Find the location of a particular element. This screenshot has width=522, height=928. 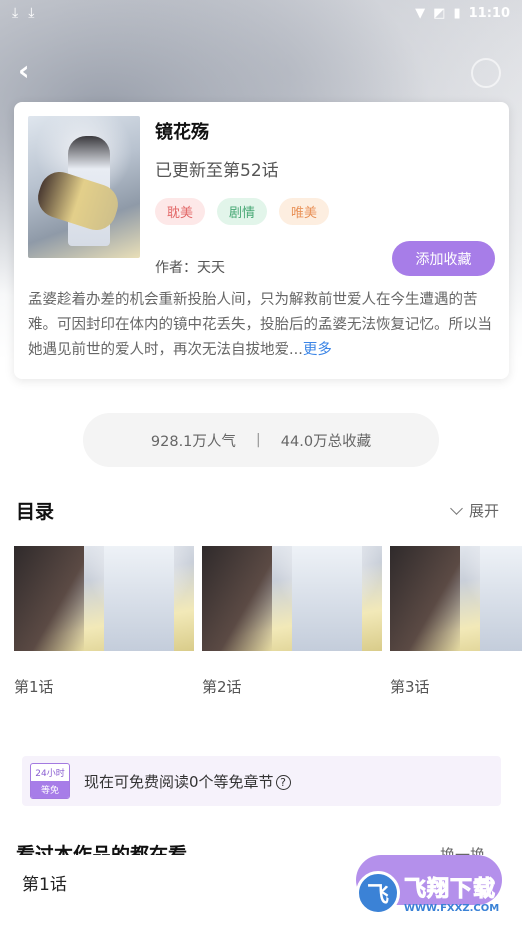

watermark-sub: WWW.FXXZ.COM is located at coordinates (452, 908).